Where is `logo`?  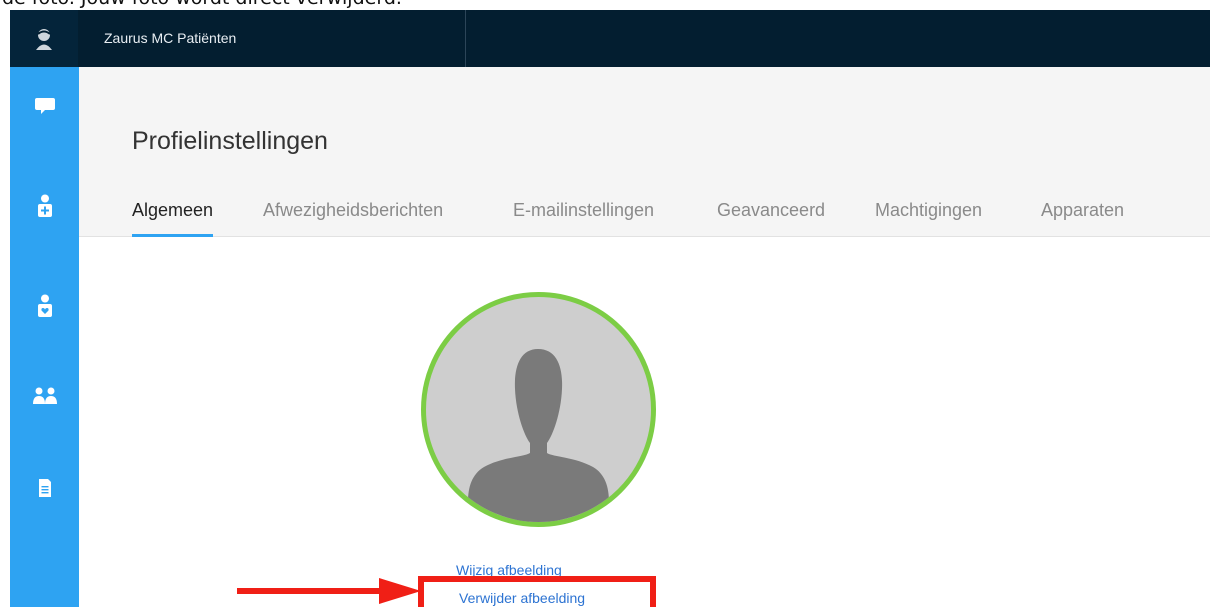
logo is located at coordinates (44, 38).